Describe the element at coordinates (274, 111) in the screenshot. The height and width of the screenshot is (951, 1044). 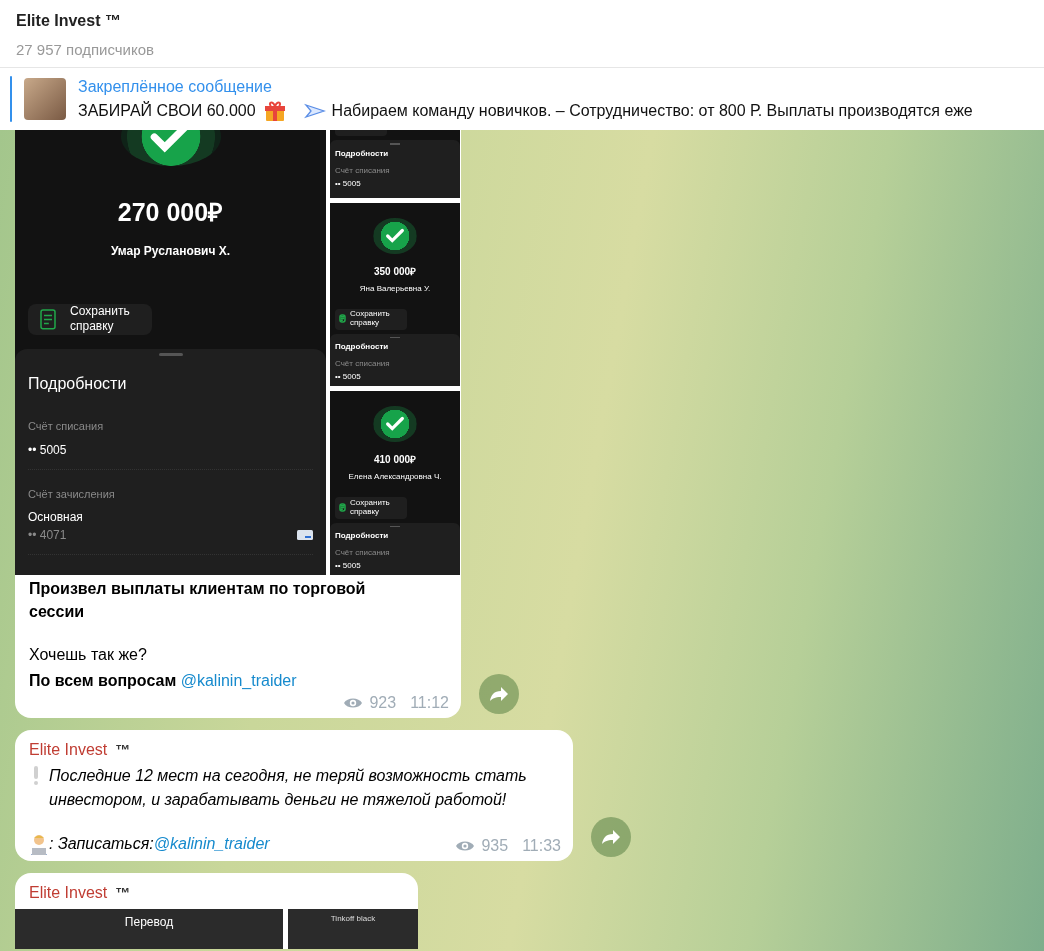
I see `gift-icon` at that location.